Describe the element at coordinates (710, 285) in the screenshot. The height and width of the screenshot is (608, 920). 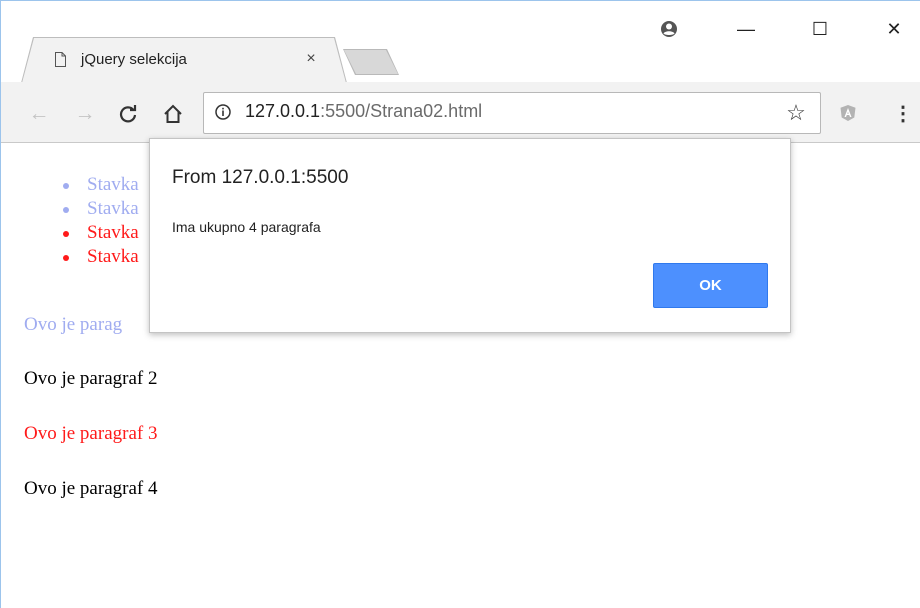
I see `ok-button: OK` at that location.